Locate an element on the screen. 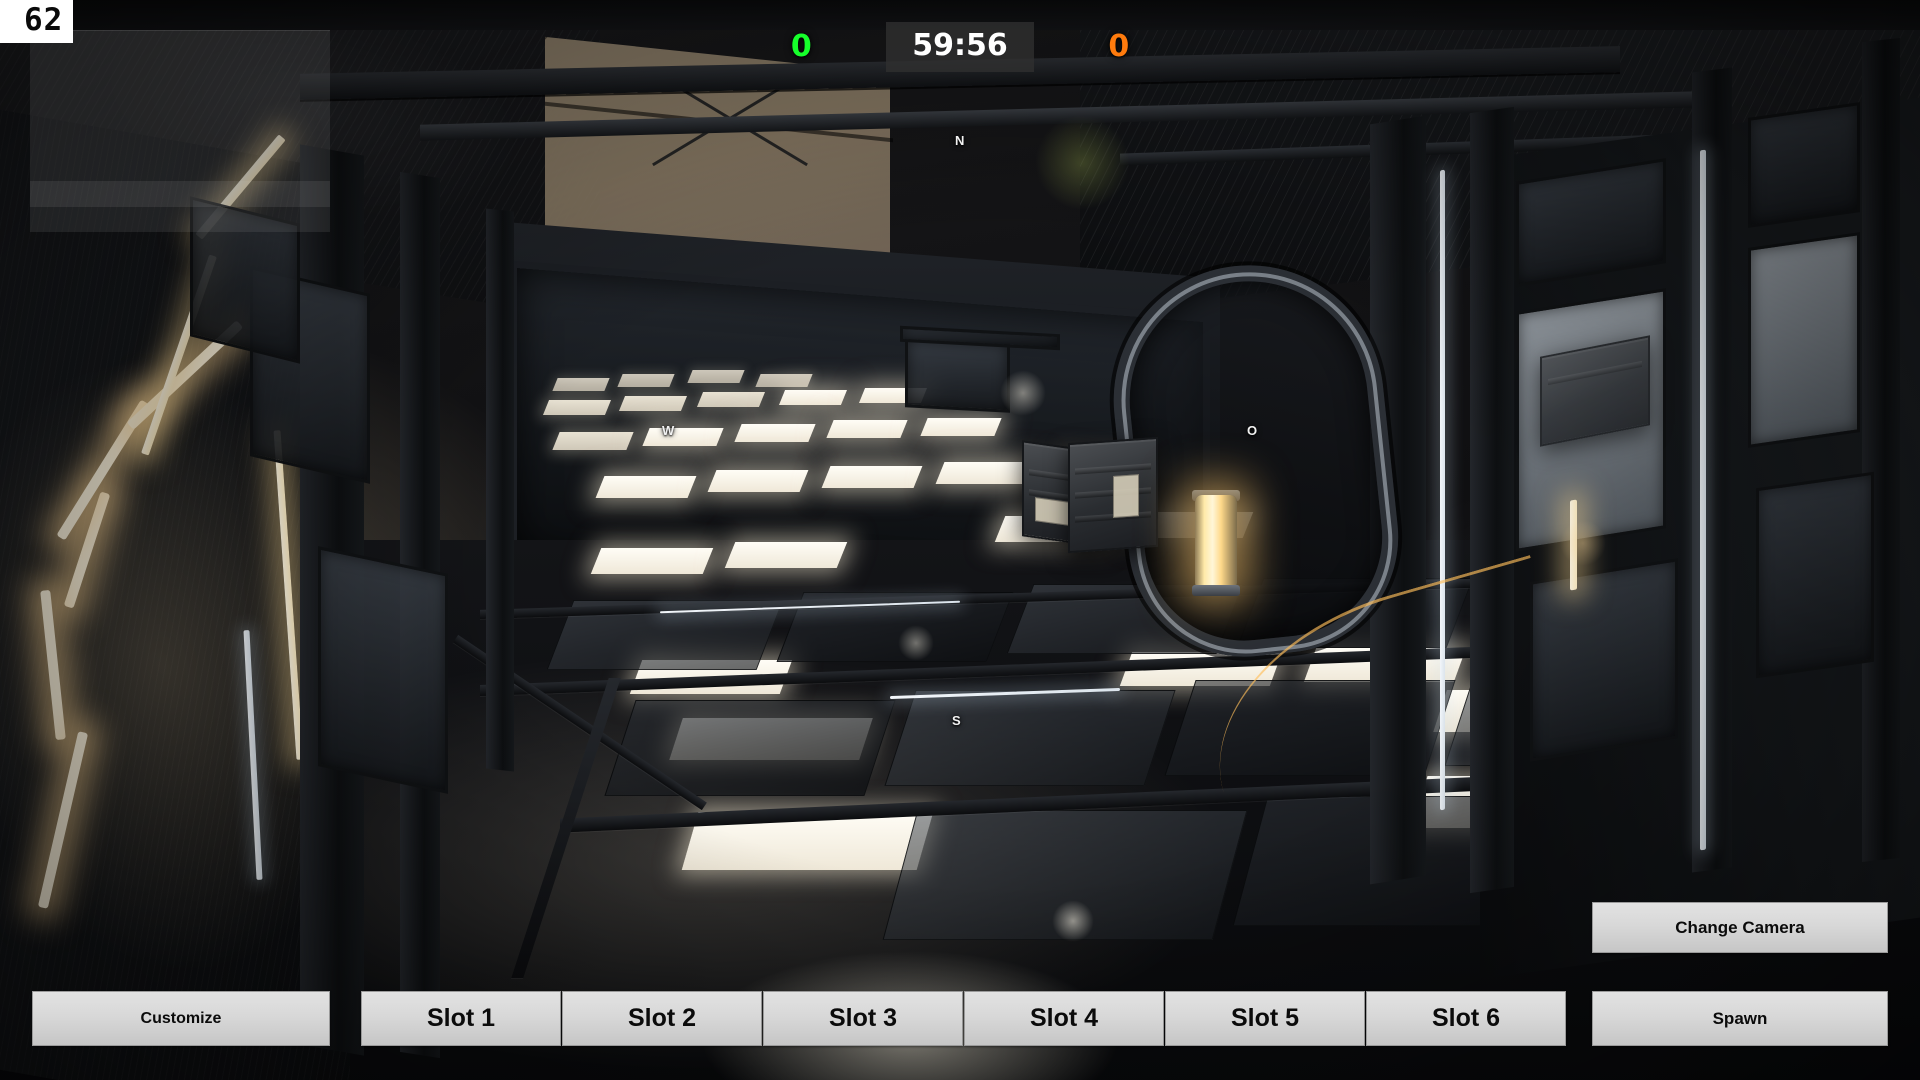 The height and width of the screenshot is (1080, 1920). slot-2-button: Slot 2 is located at coordinates (662, 1018).